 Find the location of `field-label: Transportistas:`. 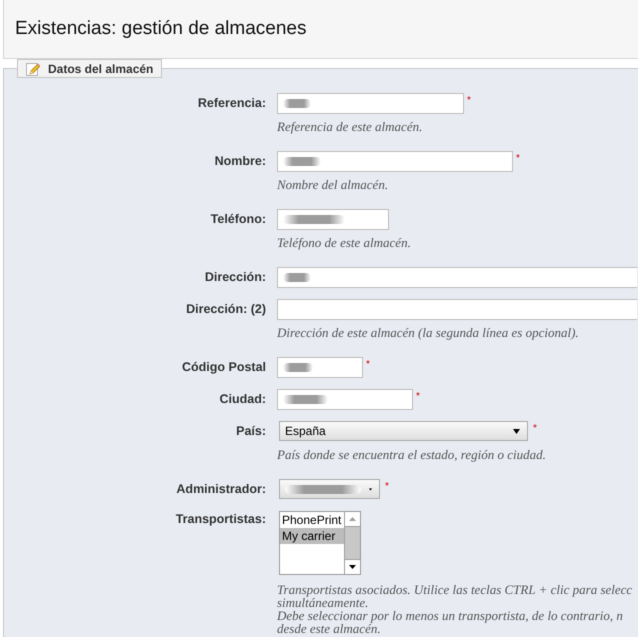

field-label: Transportistas: is located at coordinates (221, 519).